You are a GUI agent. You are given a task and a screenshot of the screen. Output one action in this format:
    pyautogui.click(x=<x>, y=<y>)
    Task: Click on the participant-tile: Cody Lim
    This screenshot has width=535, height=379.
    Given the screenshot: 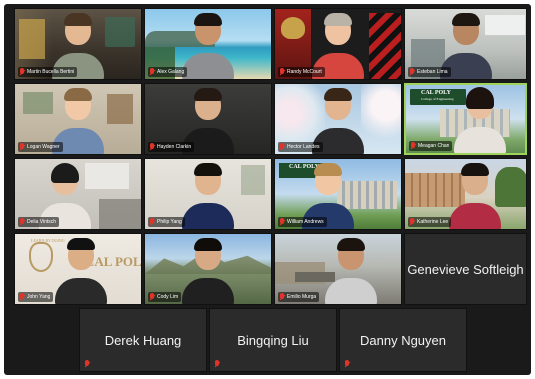 What is the action you would take?
    pyautogui.click(x=208, y=269)
    